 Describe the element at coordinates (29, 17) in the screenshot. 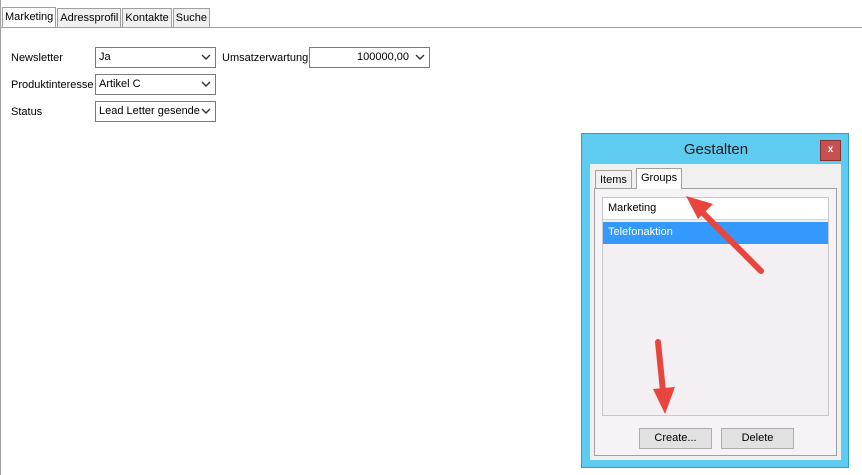

I see `tab-marketing: Marketing` at that location.